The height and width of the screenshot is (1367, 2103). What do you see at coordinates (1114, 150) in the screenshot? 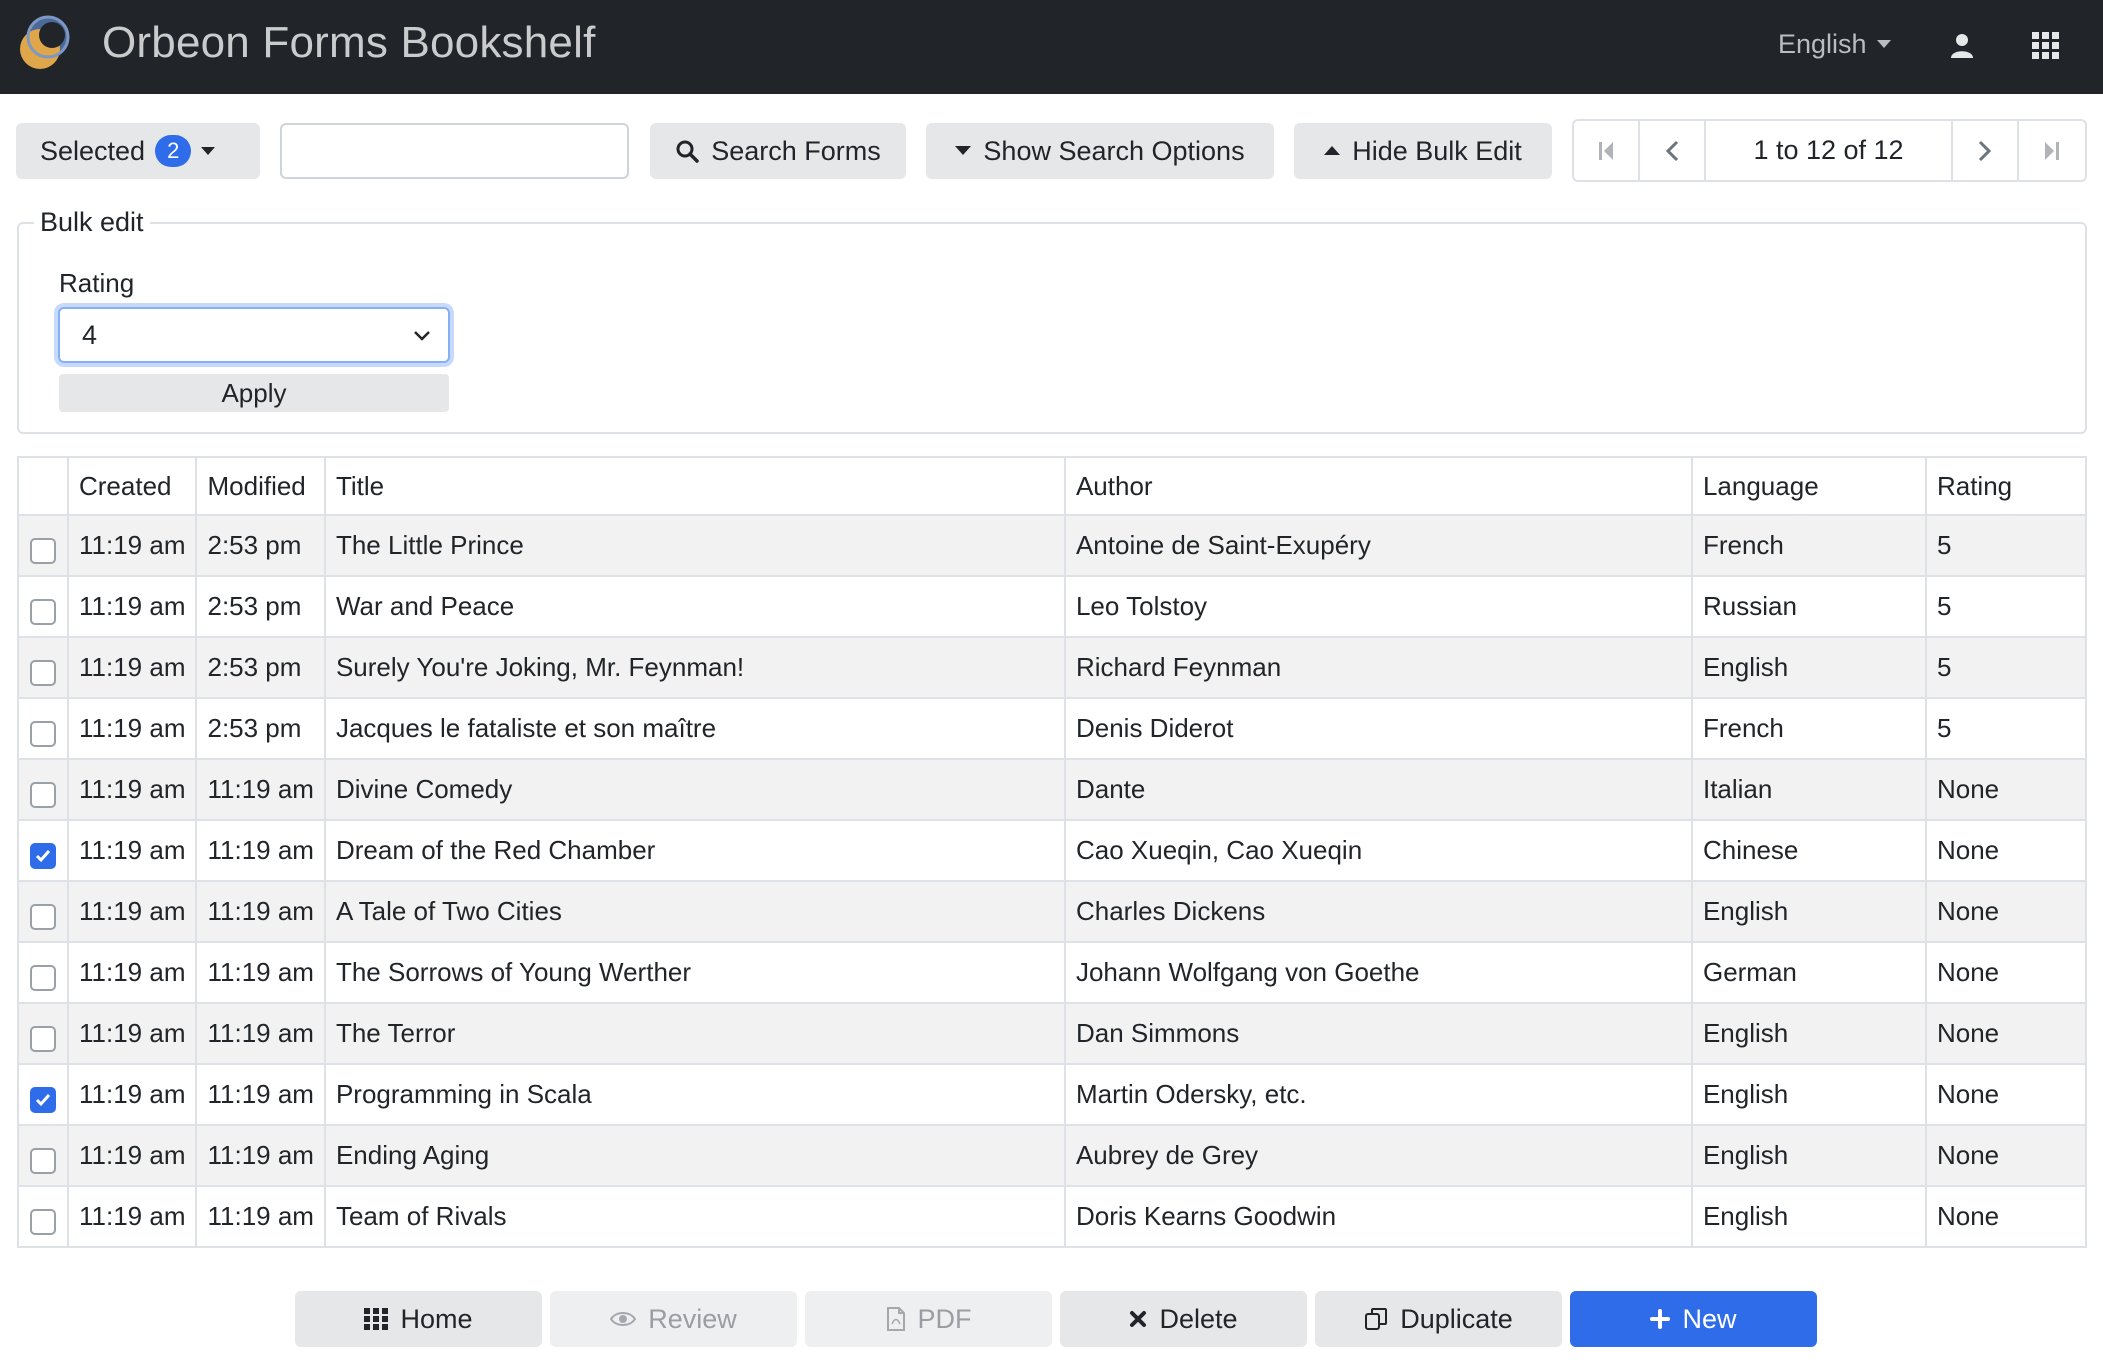
I see `show-search-options-label: Show Search Options` at bounding box center [1114, 150].